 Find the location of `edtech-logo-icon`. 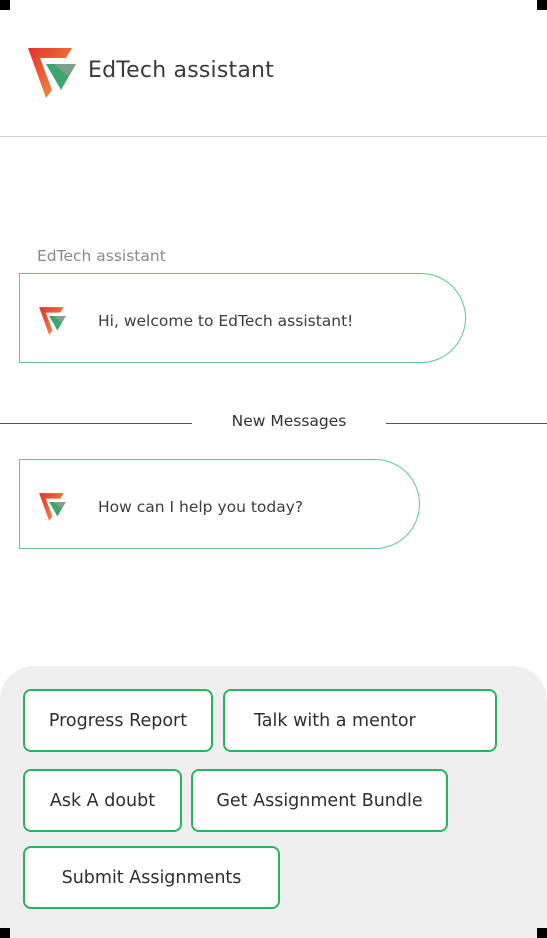

edtech-logo-icon is located at coordinates (52, 73).